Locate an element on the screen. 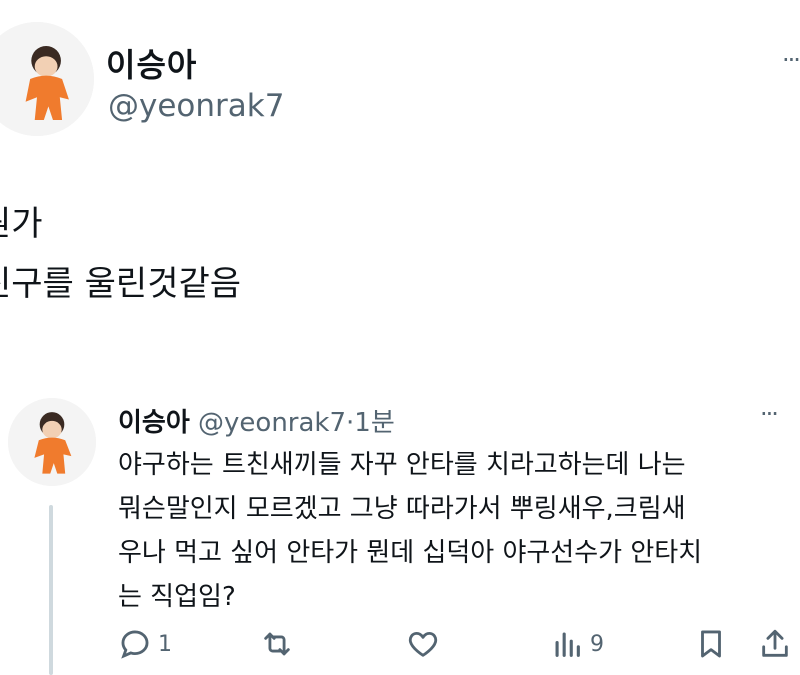 This screenshot has width=800, height=675. thread-connector-line is located at coordinates (51, 590).